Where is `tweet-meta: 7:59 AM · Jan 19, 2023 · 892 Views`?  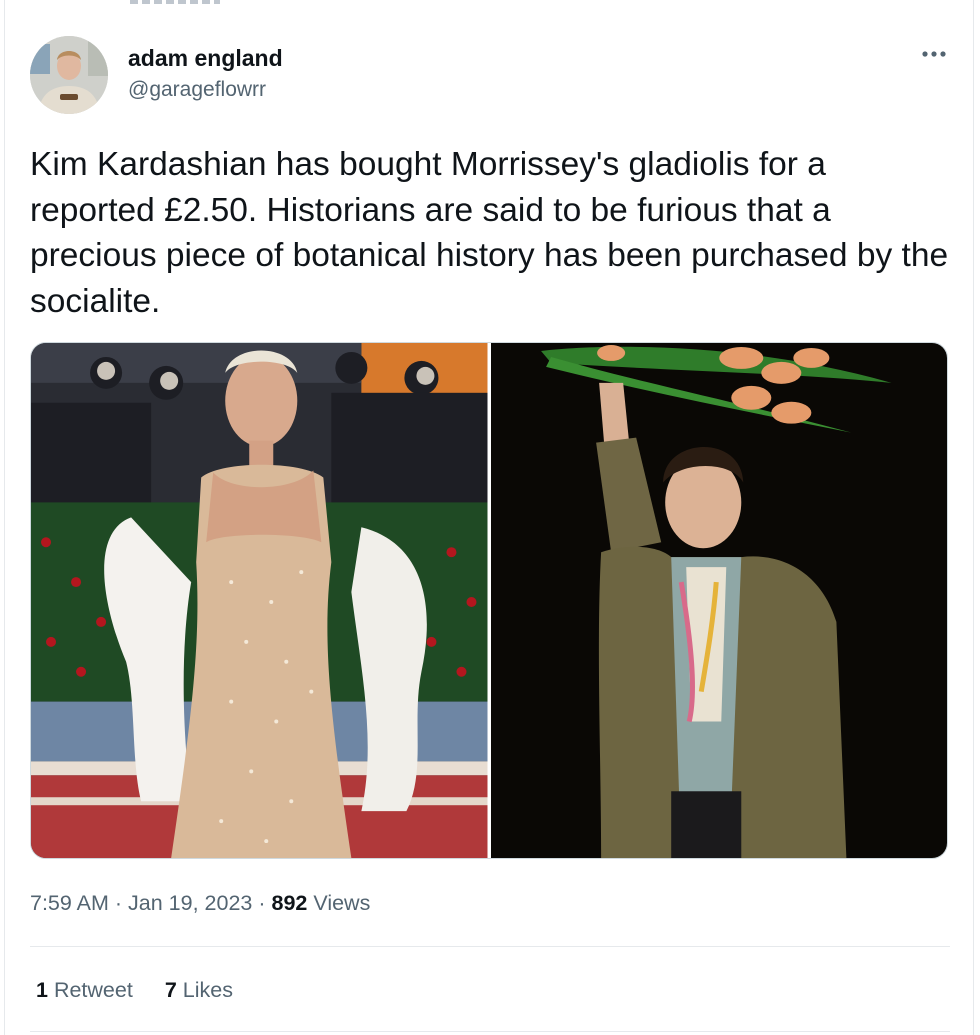
tweet-meta: 7:59 AM · Jan 19, 2023 · 892 Views is located at coordinates (200, 903).